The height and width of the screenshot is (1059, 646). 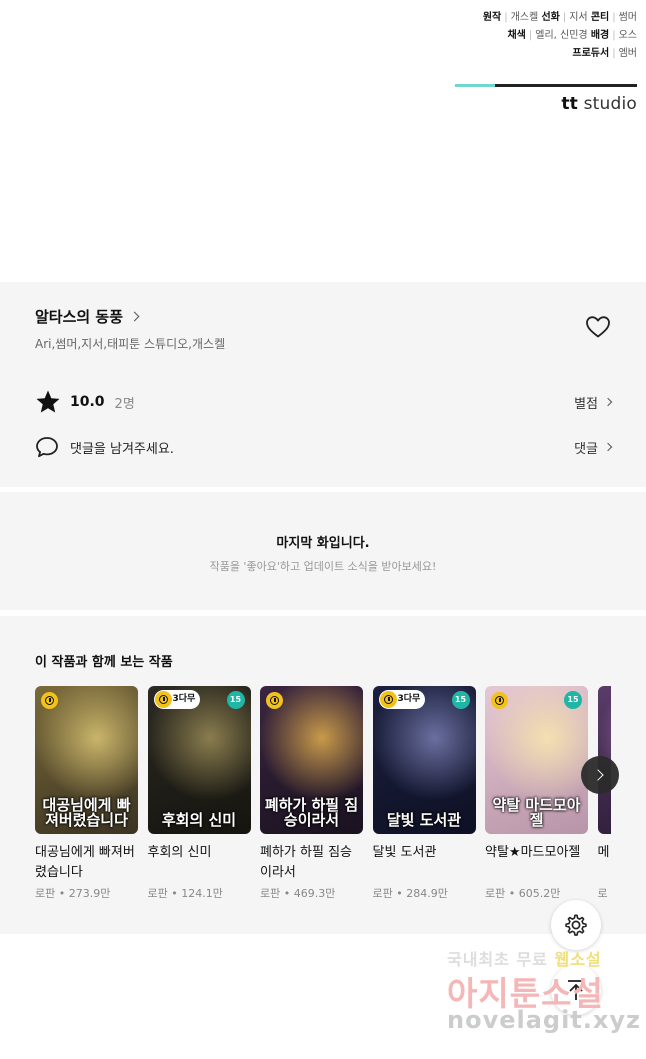 What do you see at coordinates (578, 17) in the screenshot?
I see `credit-name: 지서` at bounding box center [578, 17].